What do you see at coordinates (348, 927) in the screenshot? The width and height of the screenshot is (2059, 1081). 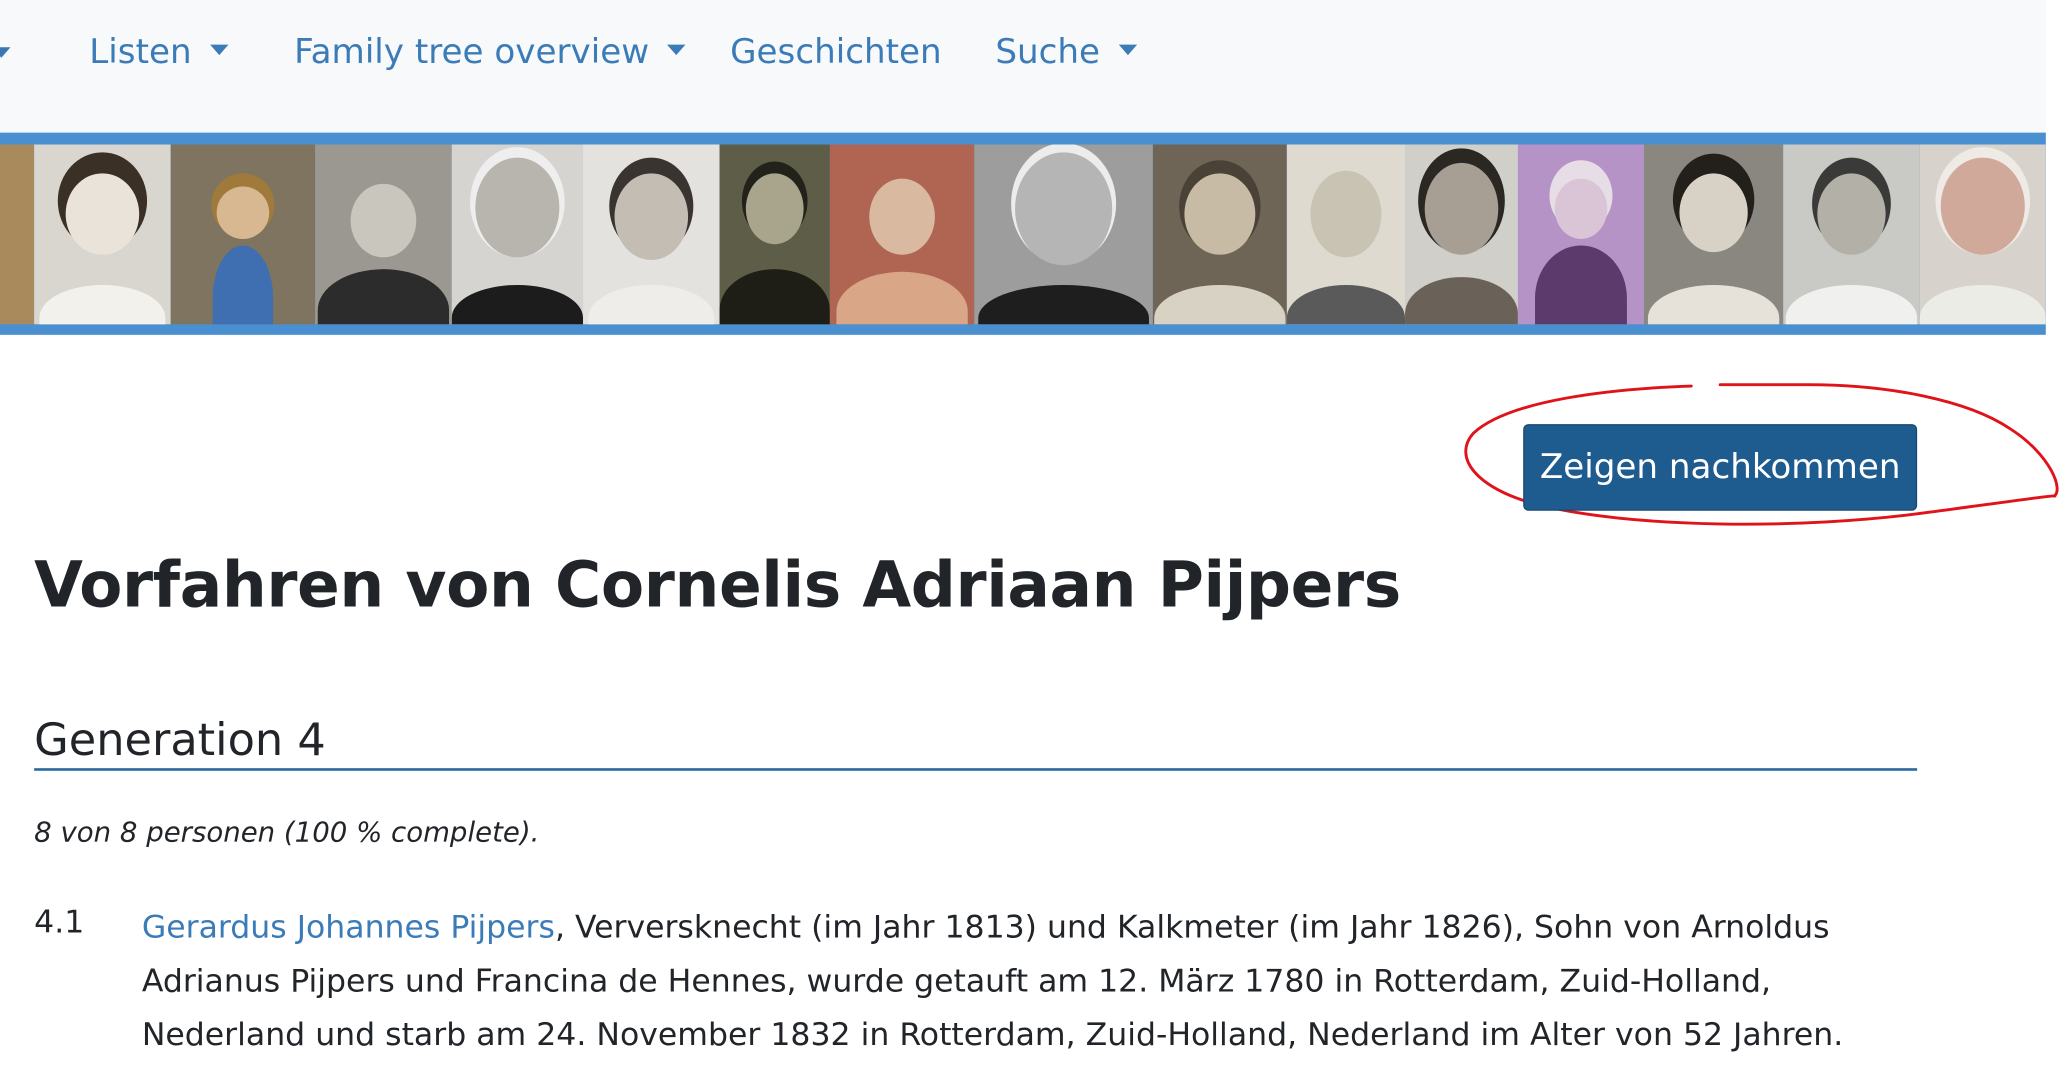 I see `person-link: Gerardus Johannes Pijpers` at bounding box center [348, 927].